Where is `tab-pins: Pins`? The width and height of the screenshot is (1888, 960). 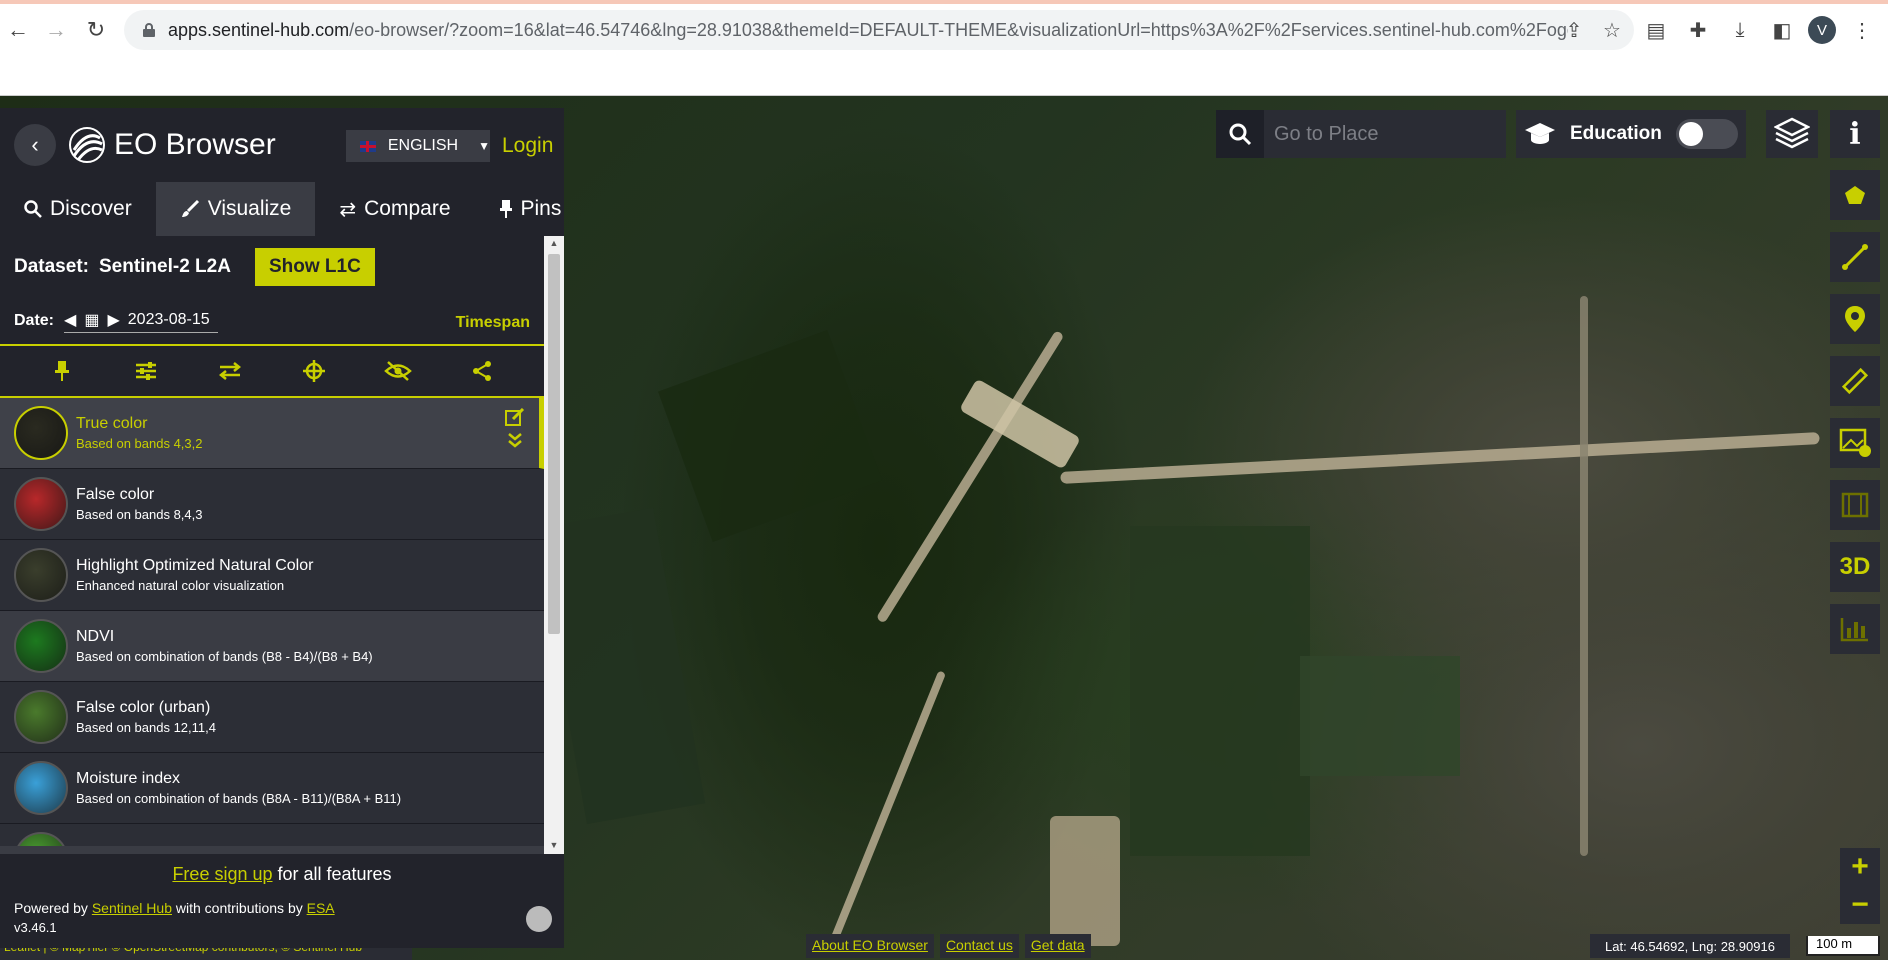 tab-pins: Pins is located at coordinates (530, 209).